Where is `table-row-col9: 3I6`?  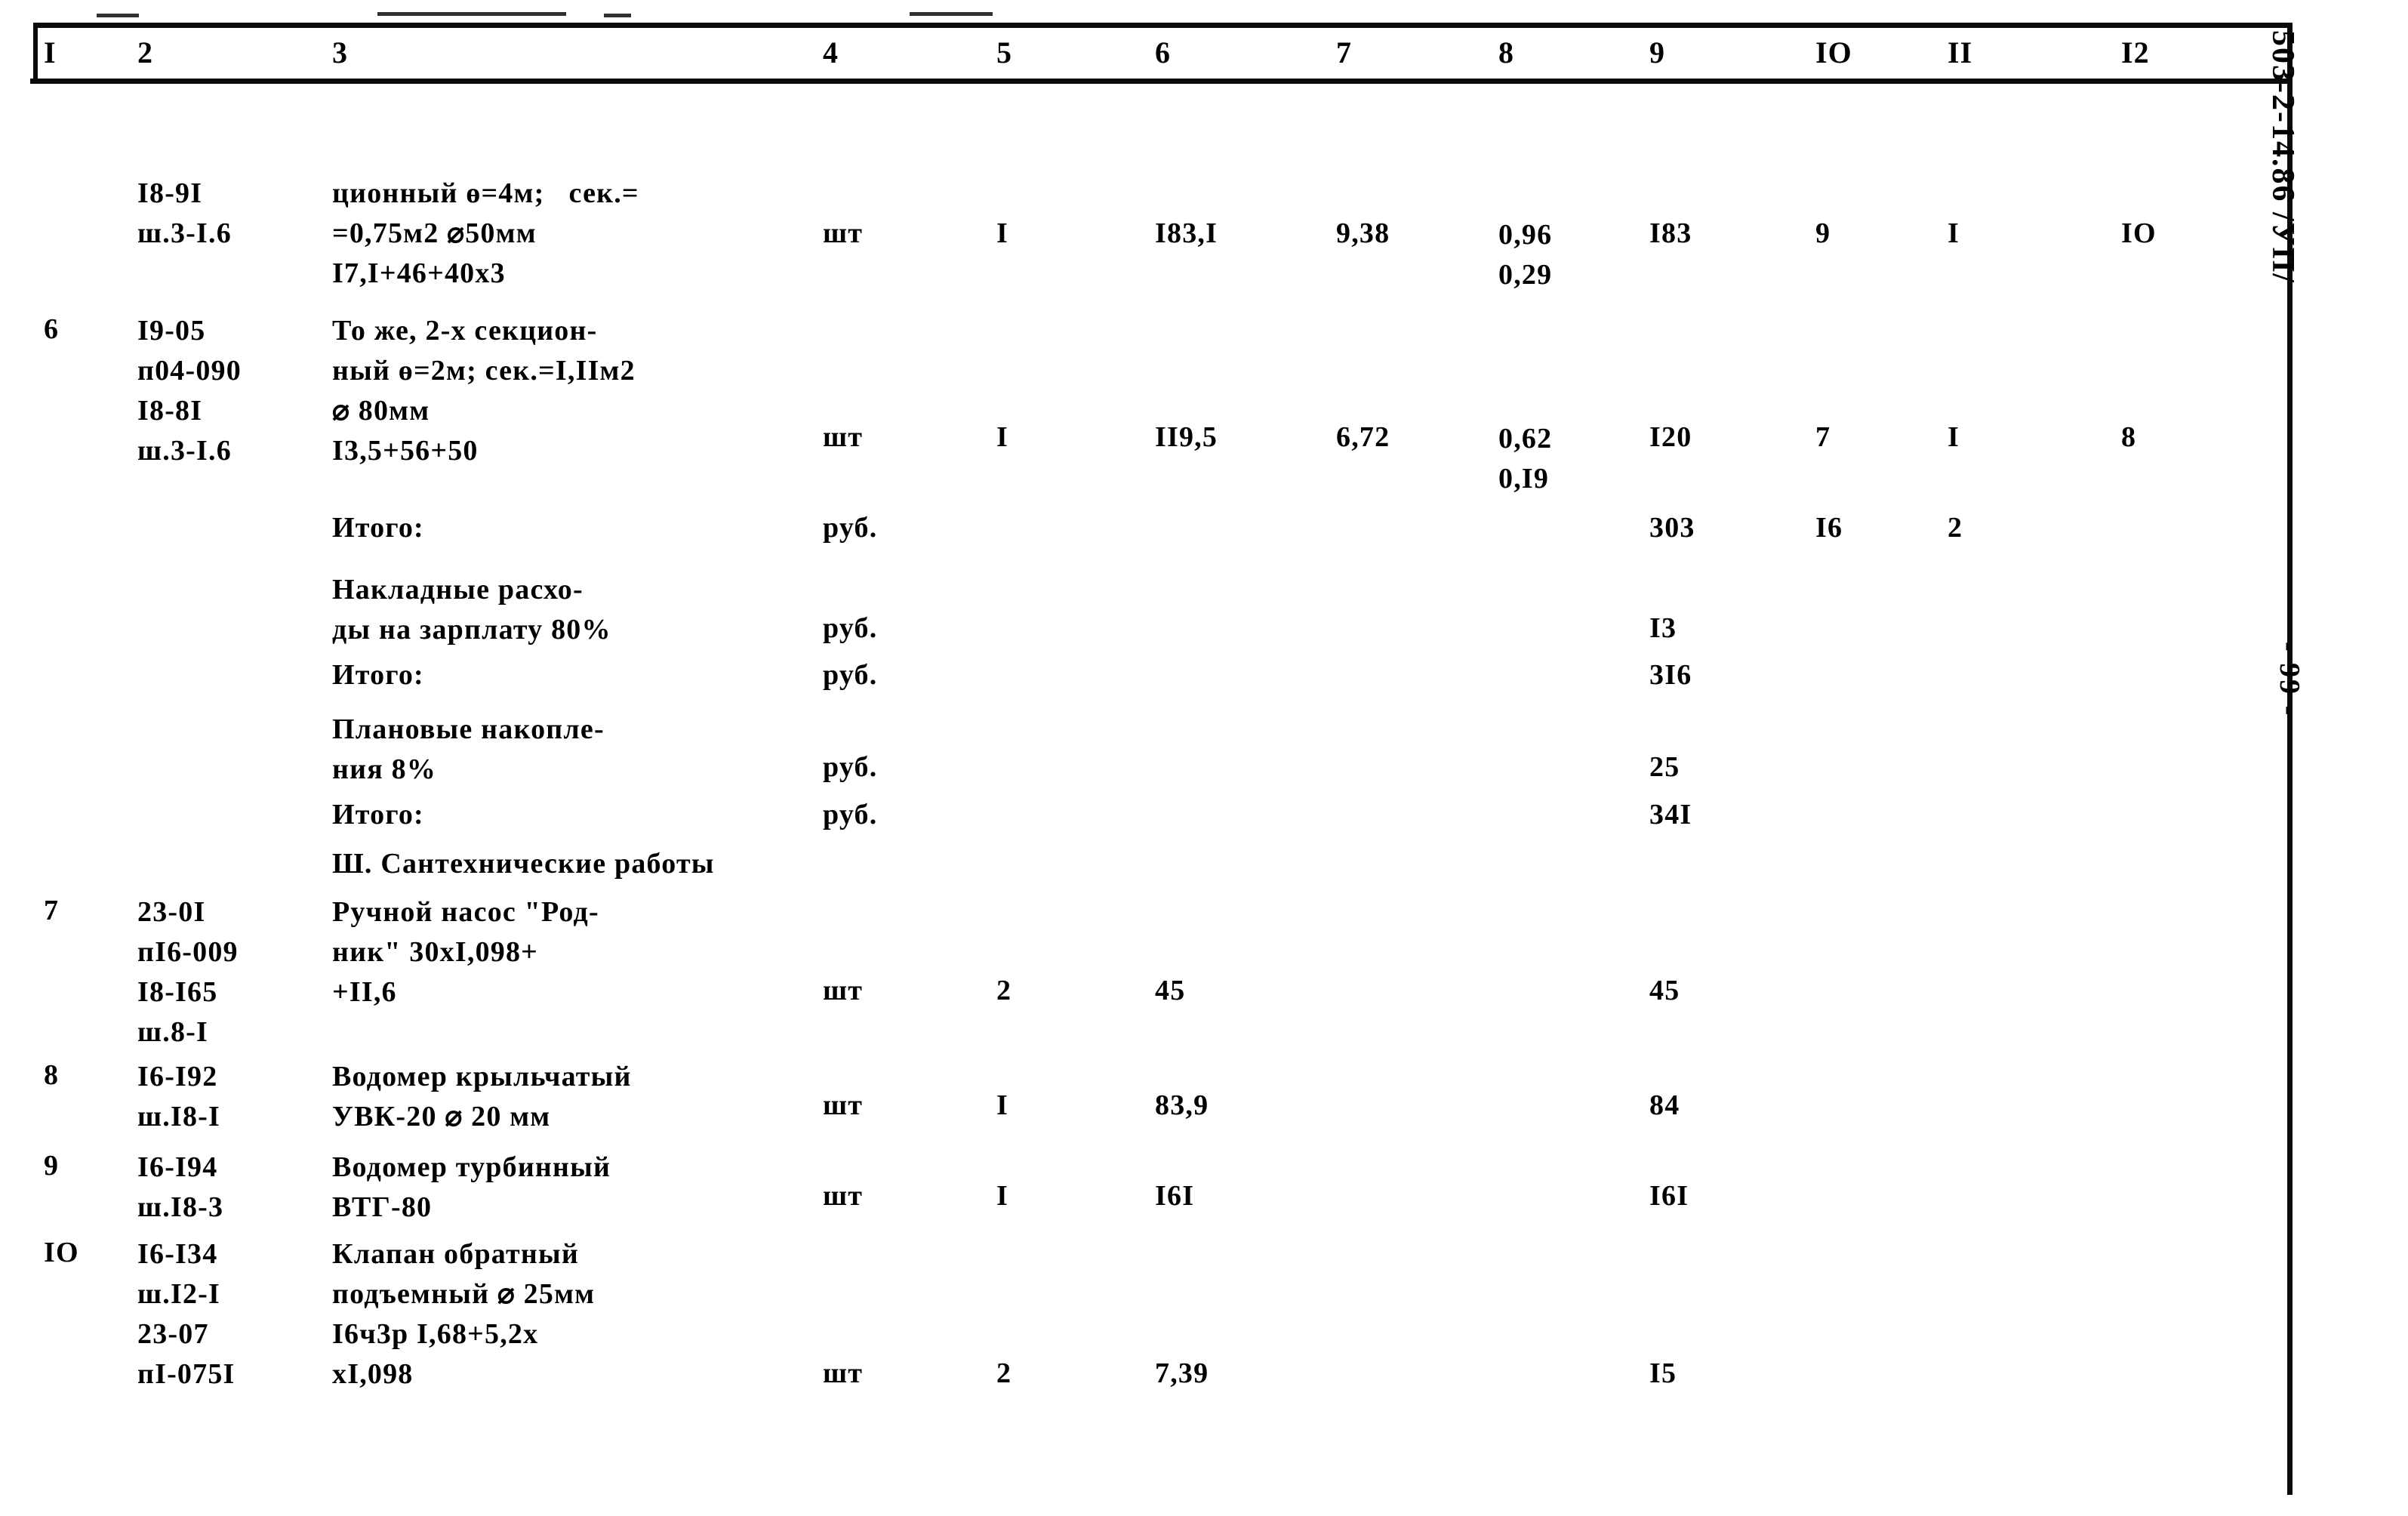
table-row-col9: 3I6 is located at coordinates (1670, 675).